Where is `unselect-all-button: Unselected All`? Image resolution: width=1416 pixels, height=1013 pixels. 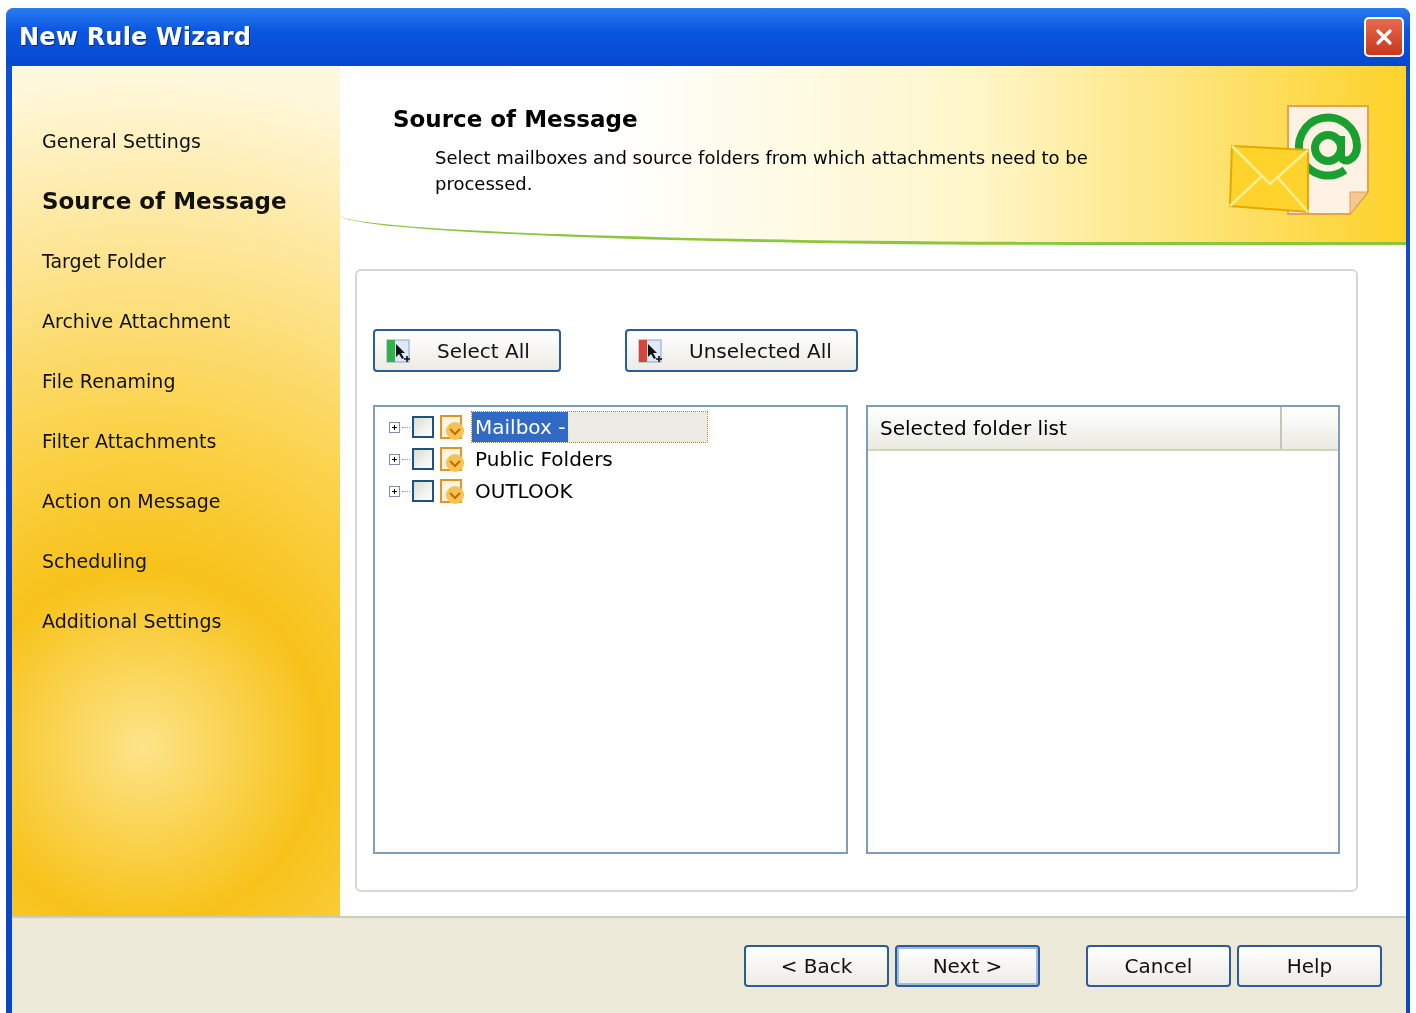
unselect-all-button: Unselected All is located at coordinates (741, 350).